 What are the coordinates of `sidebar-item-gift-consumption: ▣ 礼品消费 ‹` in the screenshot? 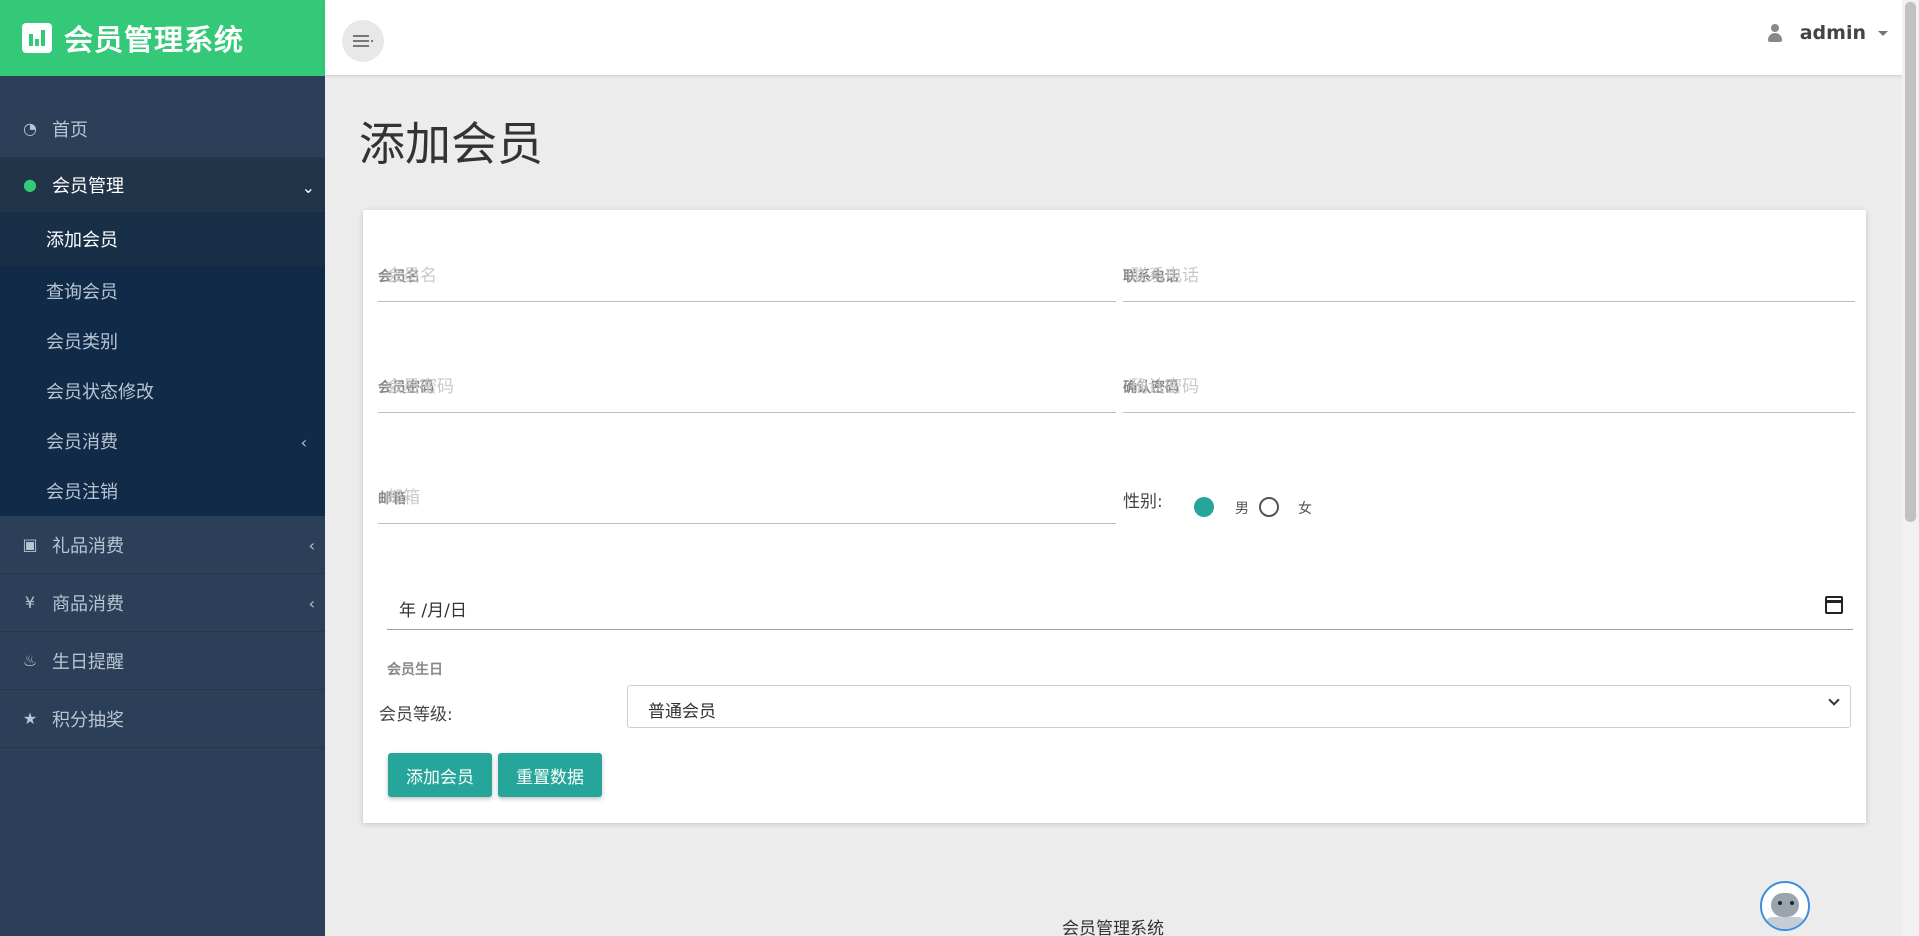 It's located at (162, 545).